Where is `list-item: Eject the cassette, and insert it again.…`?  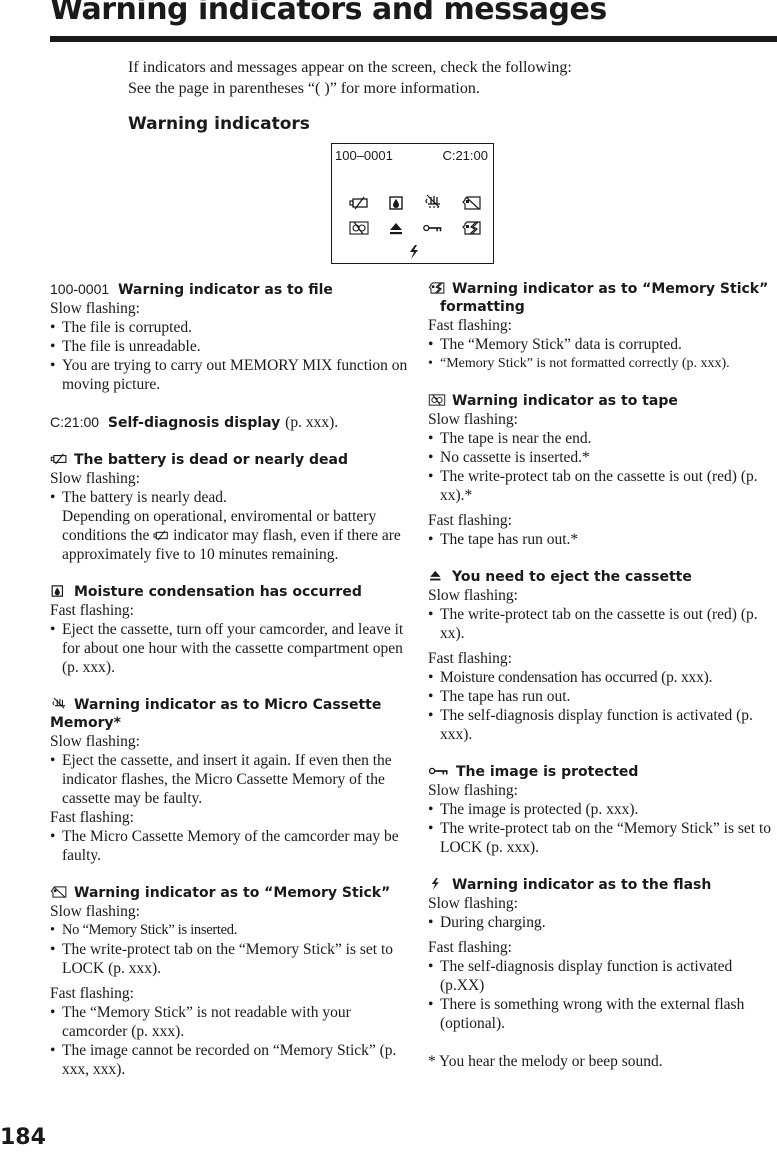
list-item: Eject the cassette, and insert it again.… is located at coordinates (230, 779).